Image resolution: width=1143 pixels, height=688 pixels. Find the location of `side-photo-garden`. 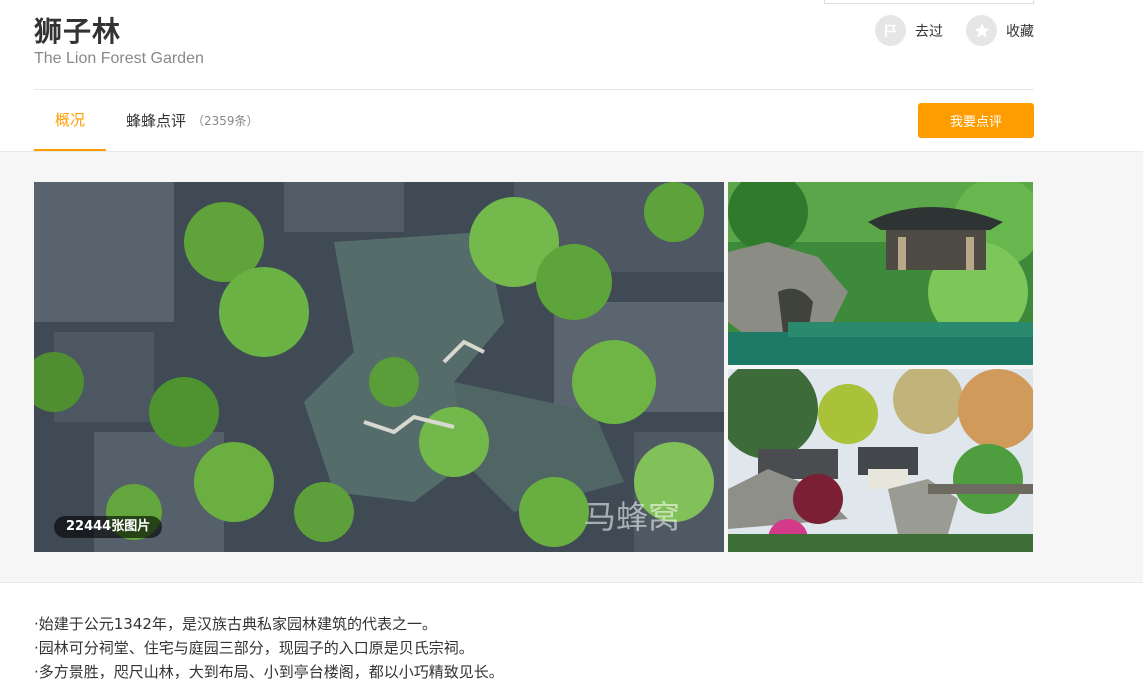

side-photo-garden is located at coordinates (880, 460).